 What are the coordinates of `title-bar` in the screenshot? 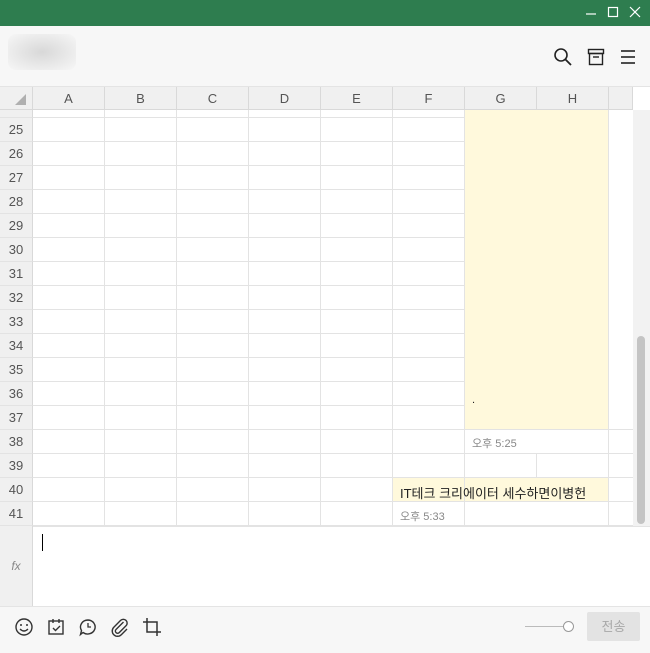 It's located at (325, 13).